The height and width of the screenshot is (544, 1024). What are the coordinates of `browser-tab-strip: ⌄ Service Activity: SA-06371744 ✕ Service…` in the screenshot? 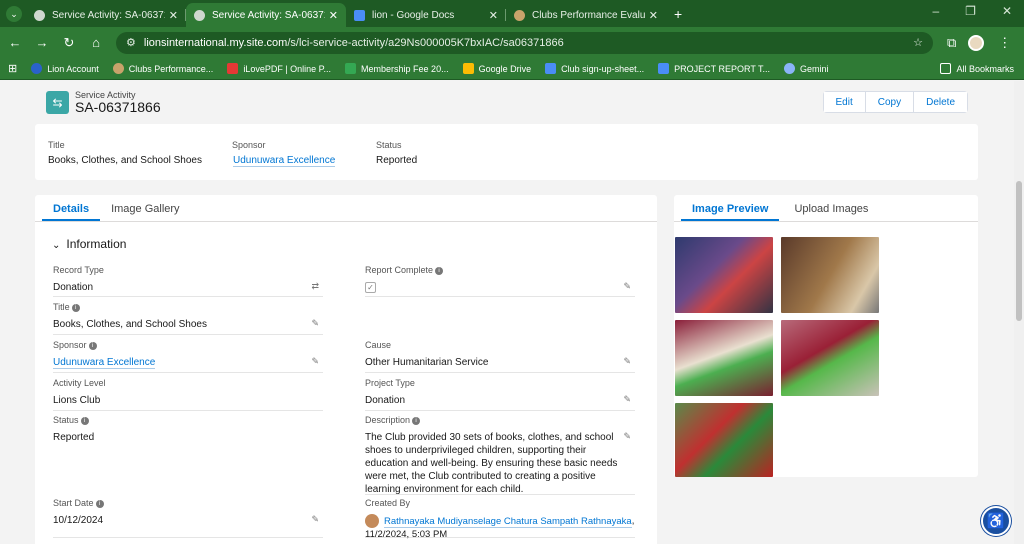 It's located at (512, 13).